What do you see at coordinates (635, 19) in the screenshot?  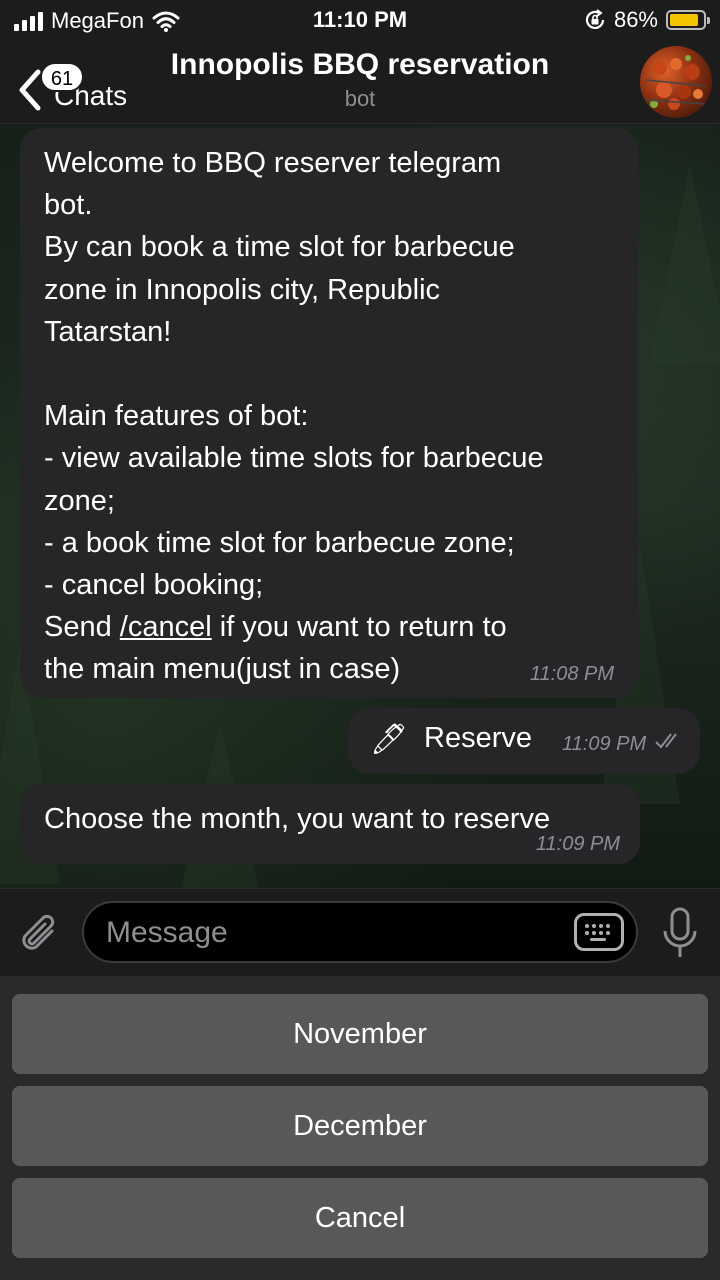 I see `battery-percent: 86%` at bounding box center [635, 19].